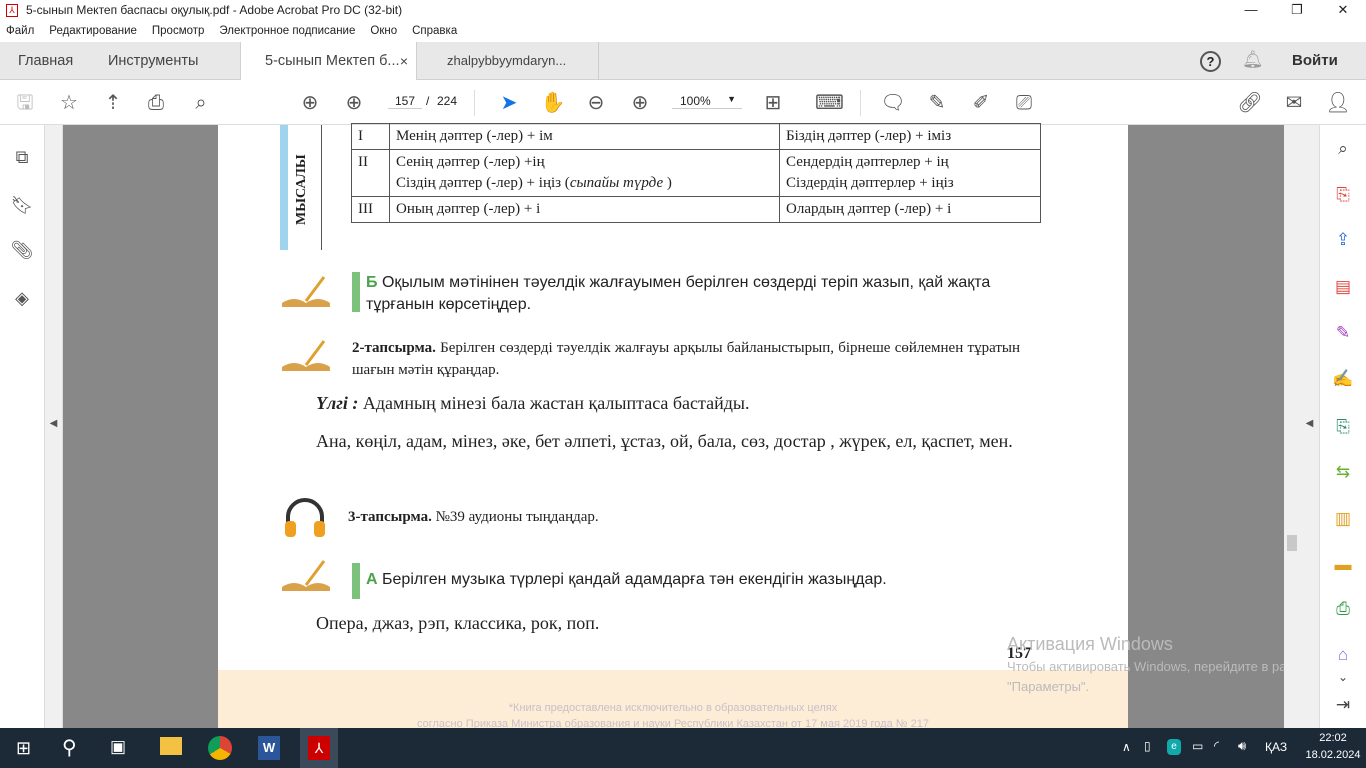 This screenshot has height=768, width=1366. Describe the element at coordinates (1343, 565) in the screenshot. I see `comment-tool-icon: ▬` at that location.